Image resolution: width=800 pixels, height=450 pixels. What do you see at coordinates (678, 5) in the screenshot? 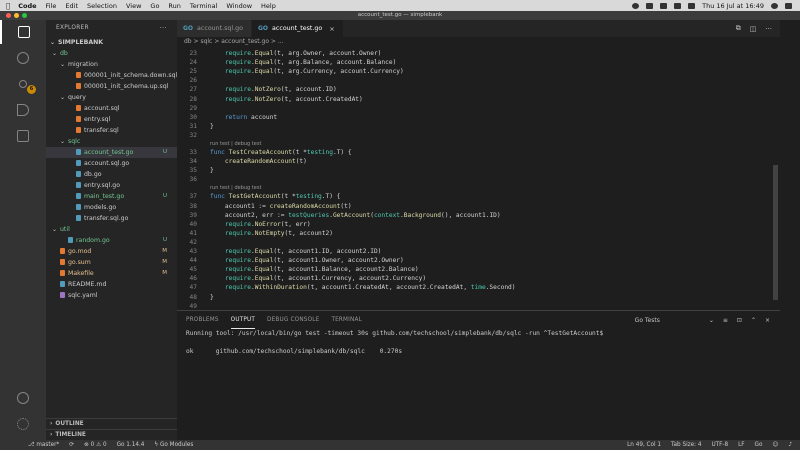
I see `wifi-icon` at bounding box center [678, 5].